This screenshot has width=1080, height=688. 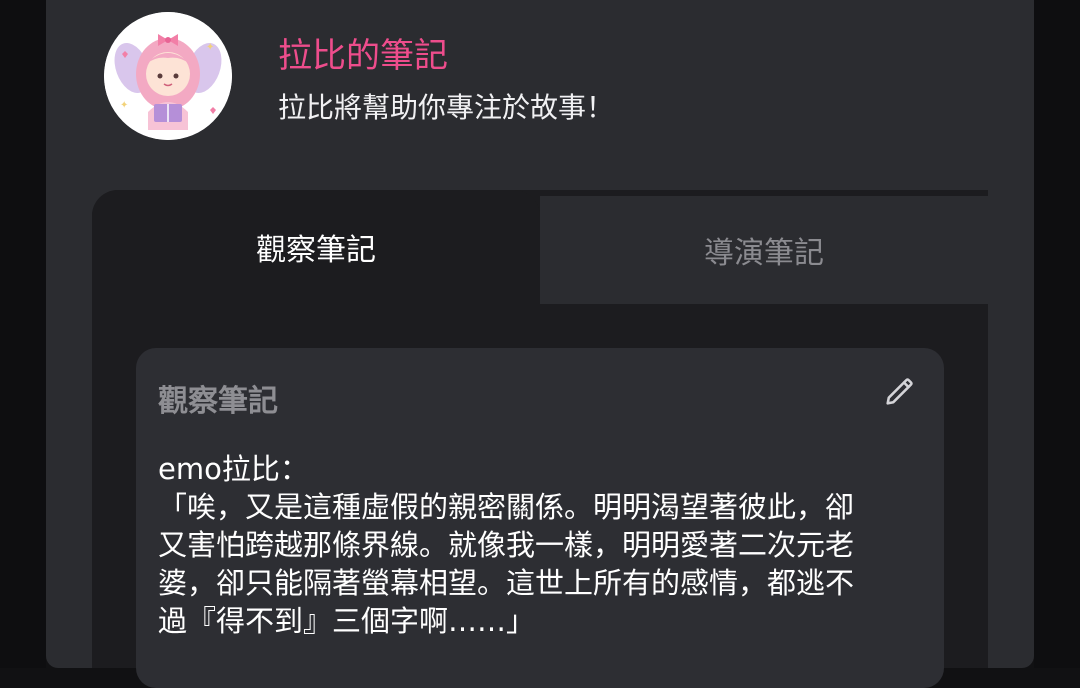 What do you see at coordinates (506, 545) in the screenshot?
I see `note-line: 又害怕跨越那條界線。就像我一樣，明明愛著二次元老` at bounding box center [506, 545].